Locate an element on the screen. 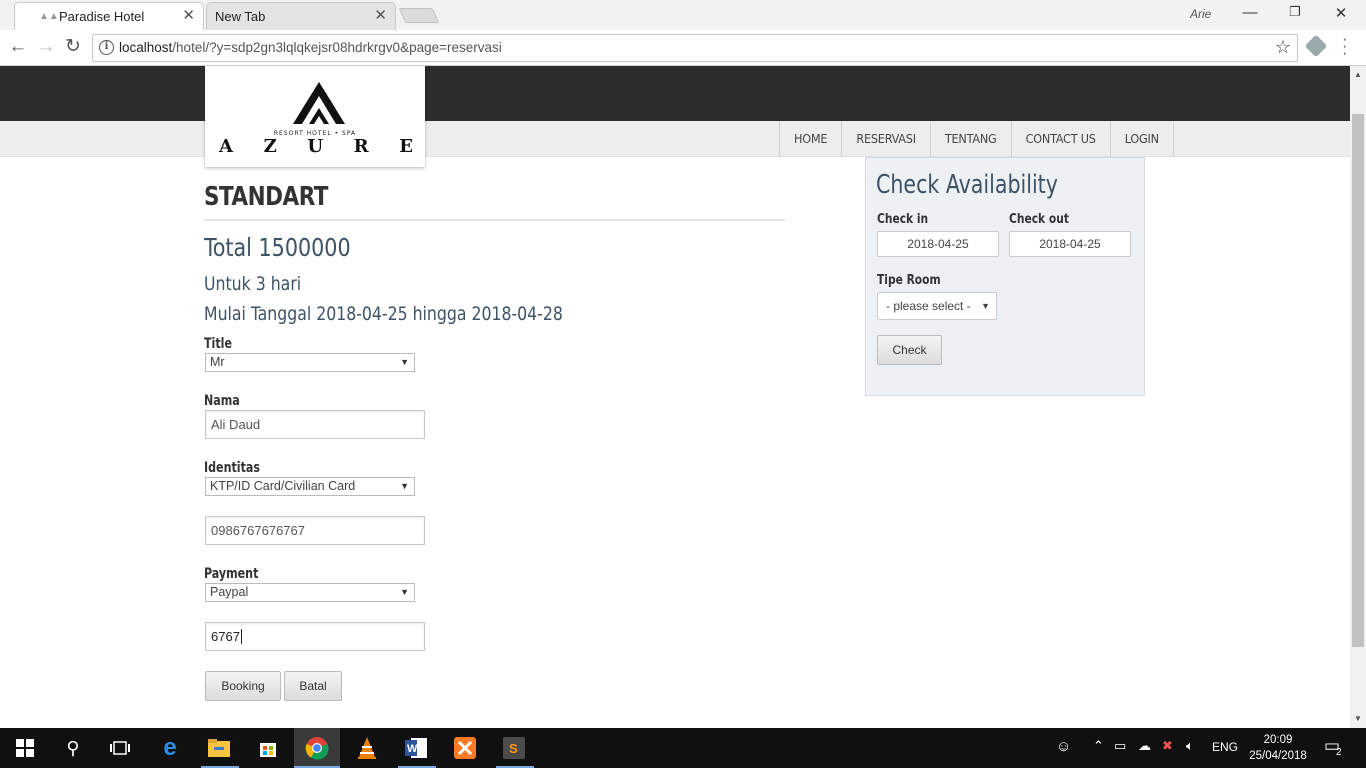 This screenshot has width=1366, height=768. nav-item-home: HOME is located at coordinates (810, 139).